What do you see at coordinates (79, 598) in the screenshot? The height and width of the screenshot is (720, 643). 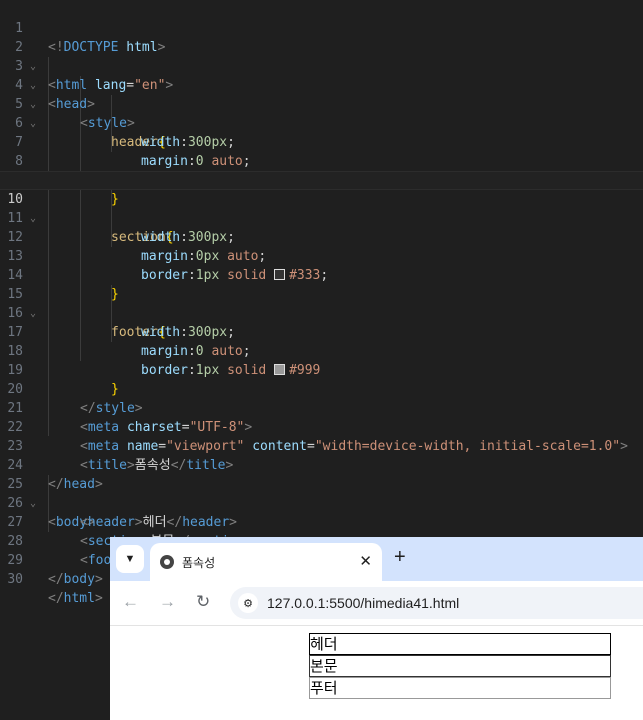 I see `token: html` at bounding box center [79, 598].